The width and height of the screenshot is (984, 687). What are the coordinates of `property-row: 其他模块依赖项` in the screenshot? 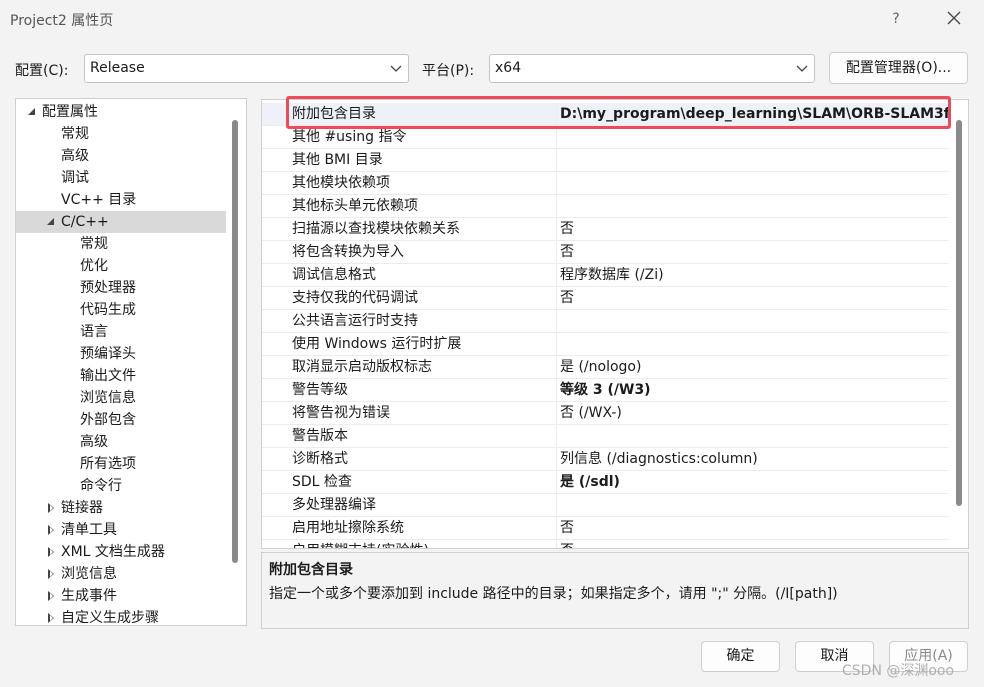 It's located at (605, 183).